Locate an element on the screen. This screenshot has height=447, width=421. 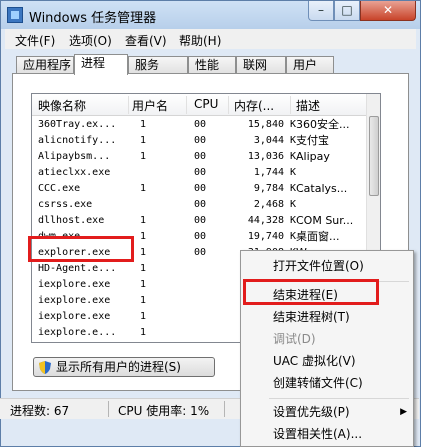
process-row: atieclxx.exe 00 1,744 K is located at coordinates (200, 173).